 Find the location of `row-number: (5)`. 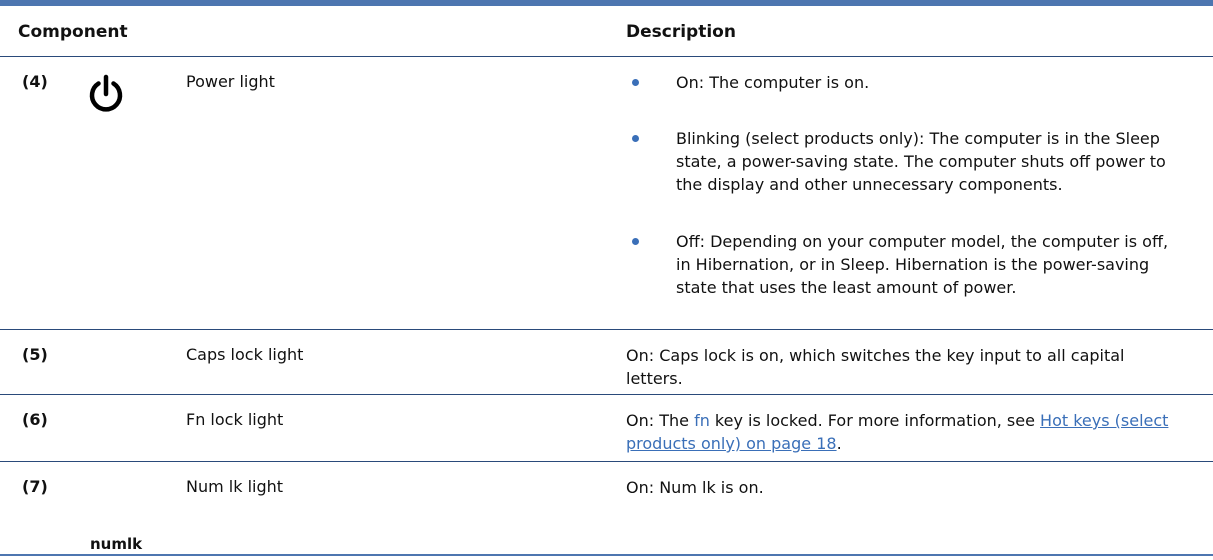

row-number: (5) is located at coordinates (35, 354).